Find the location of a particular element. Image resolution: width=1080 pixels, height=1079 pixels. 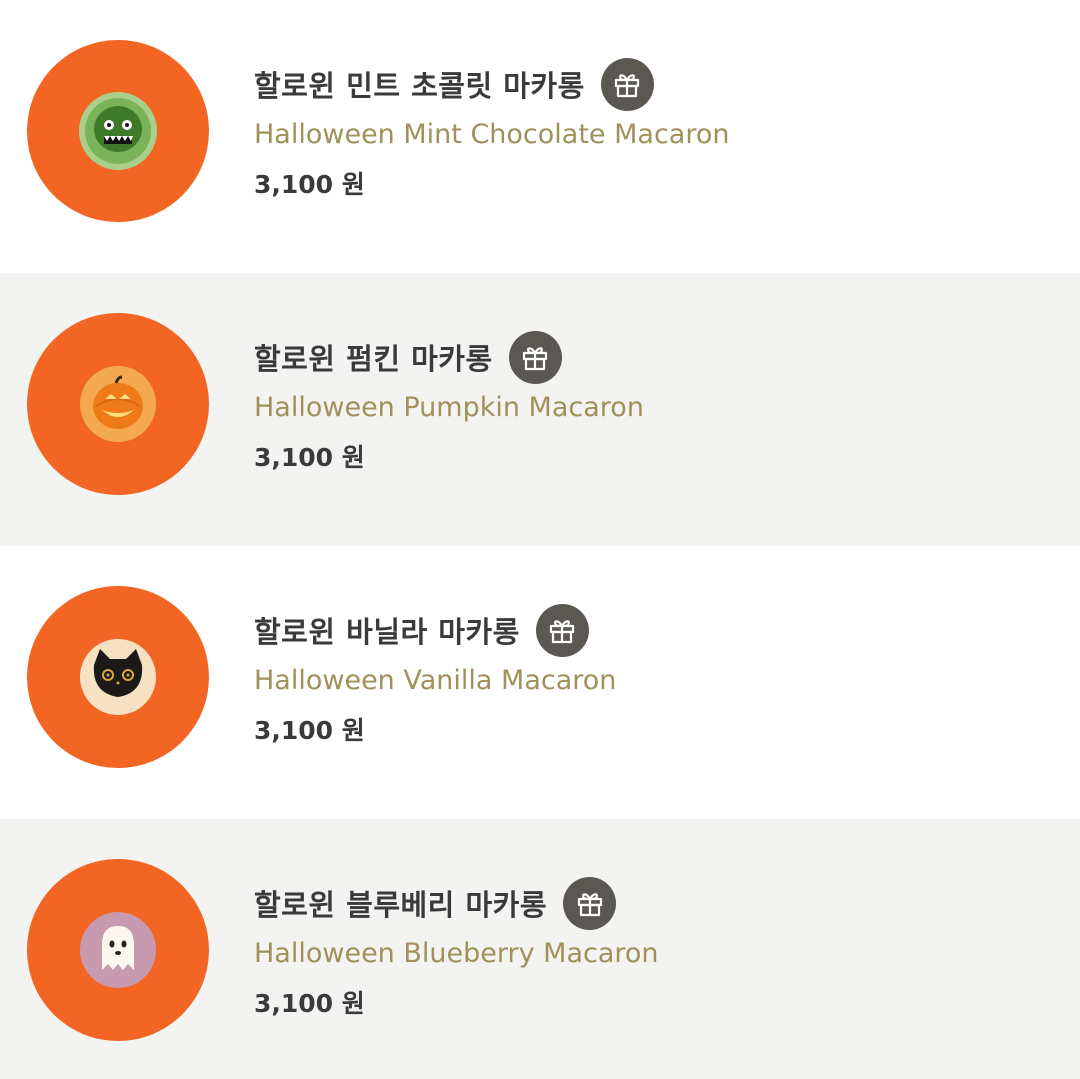

product-name-en: Halloween Vanilla Macaron is located at coordinates (435, 680).